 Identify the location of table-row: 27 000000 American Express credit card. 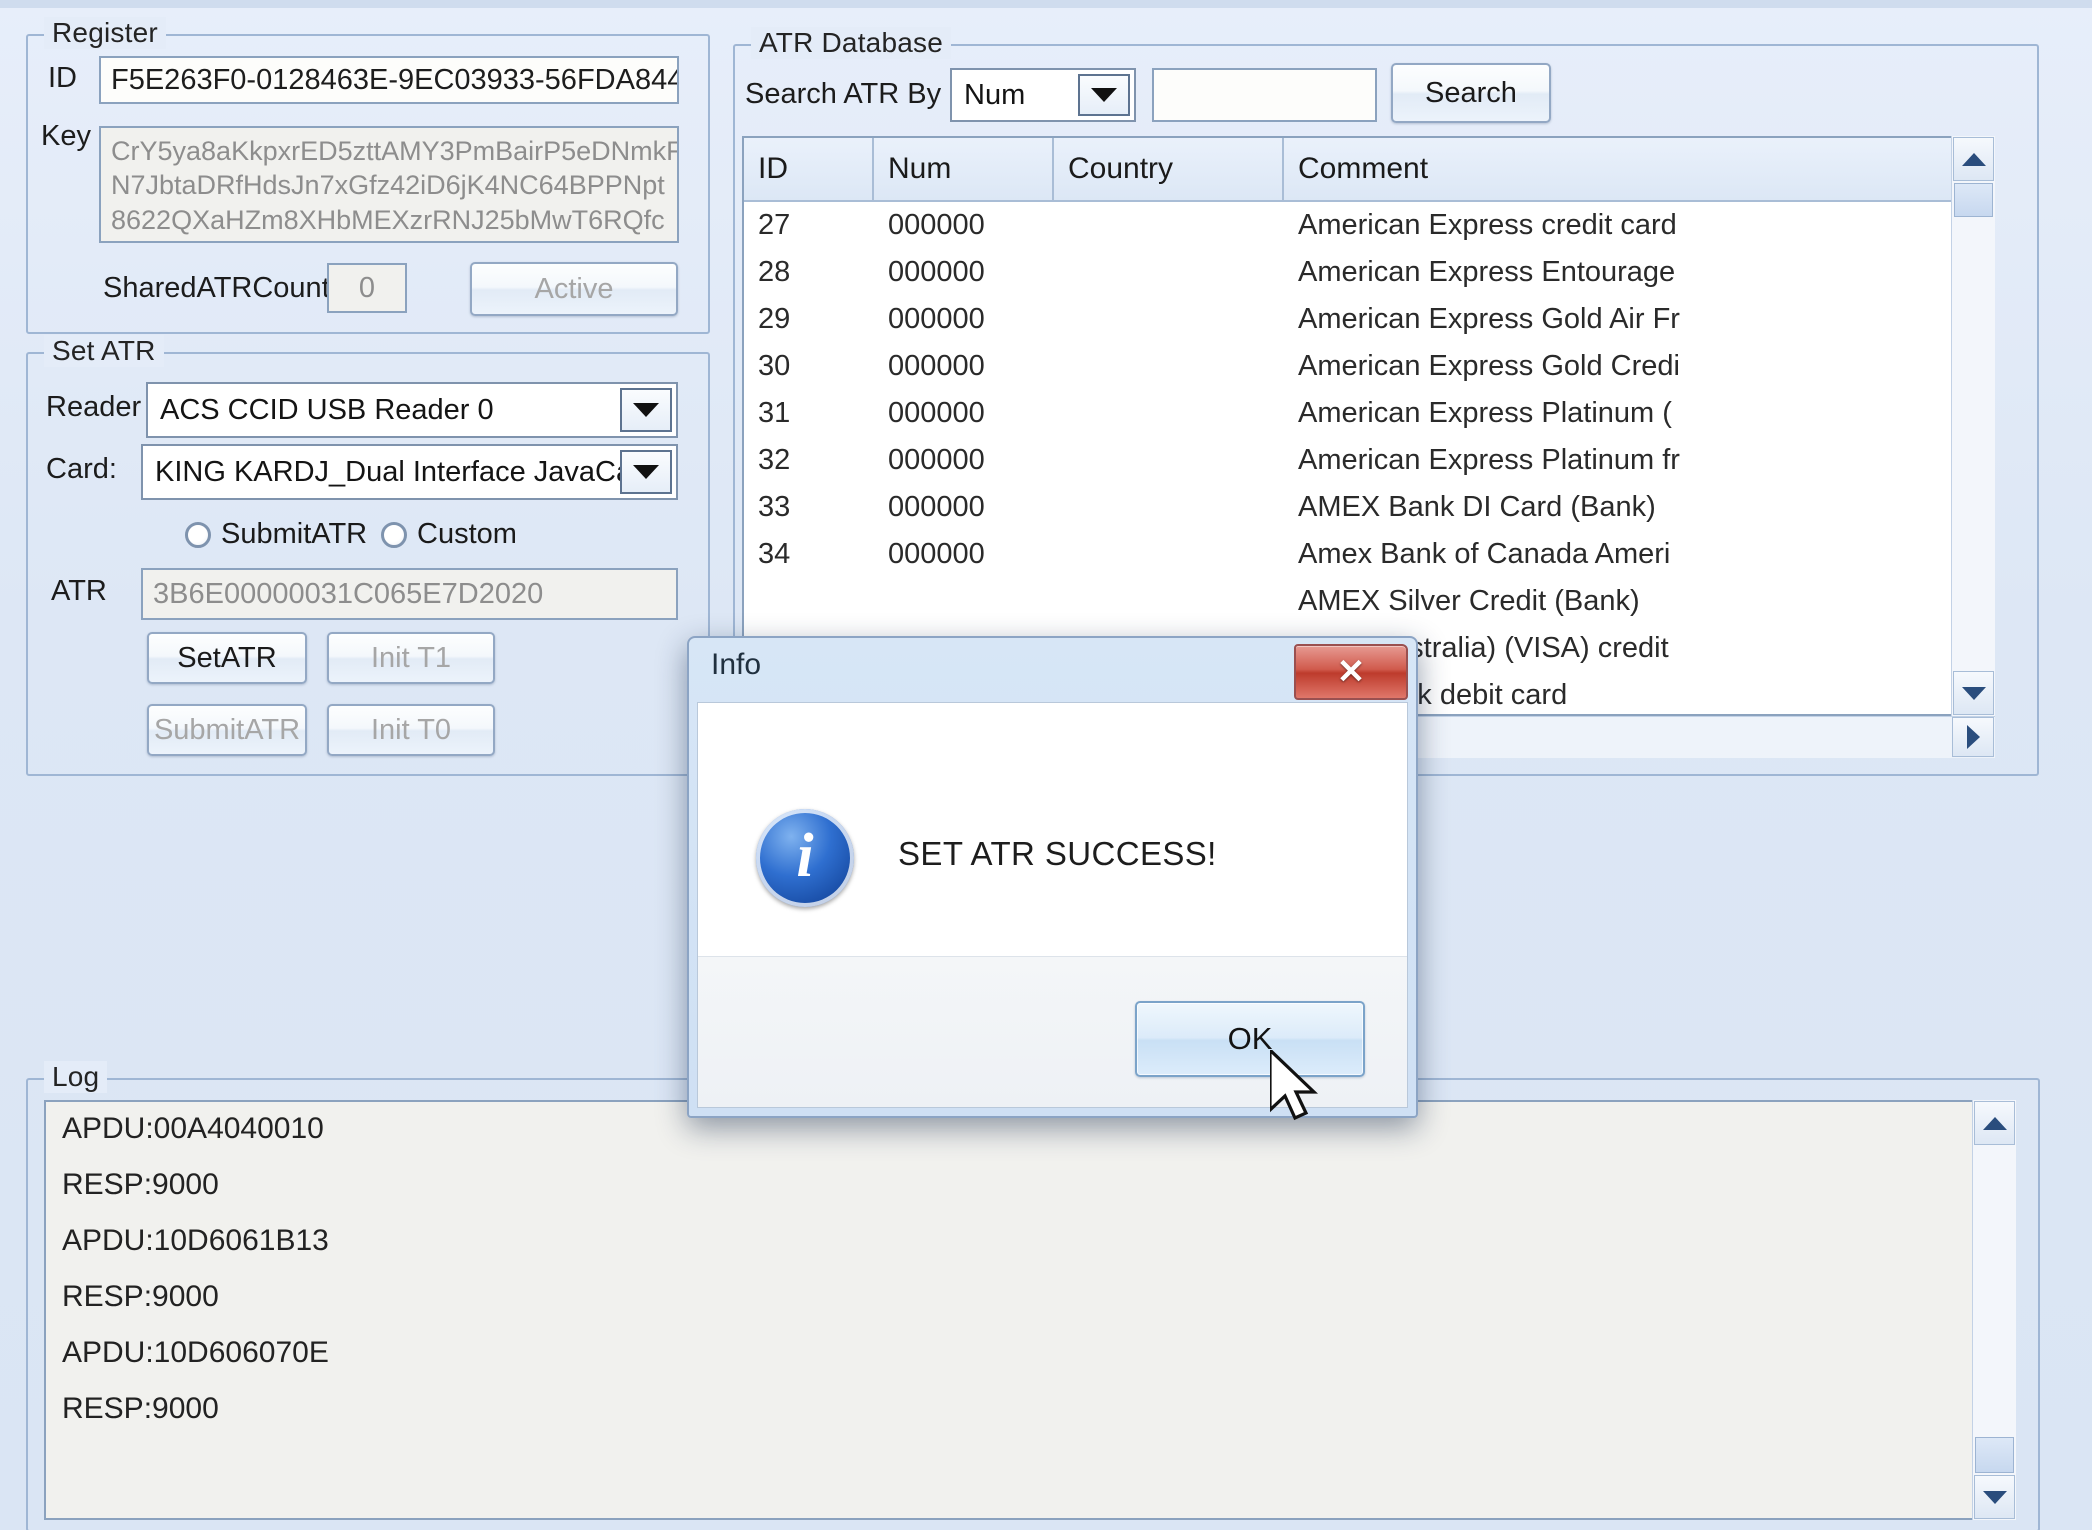
(1363, 225).